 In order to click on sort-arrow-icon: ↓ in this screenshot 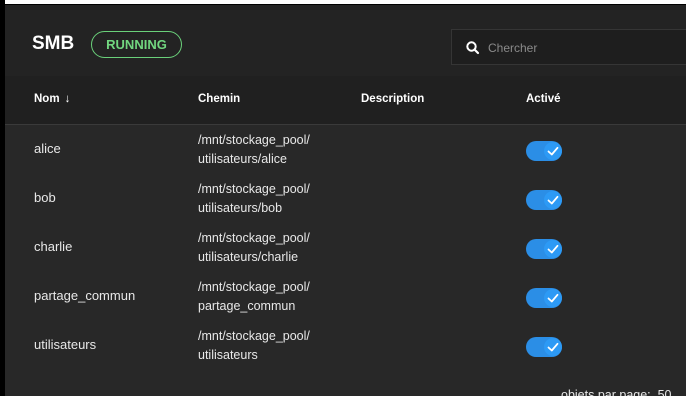, I will do `click(68, 99)`.